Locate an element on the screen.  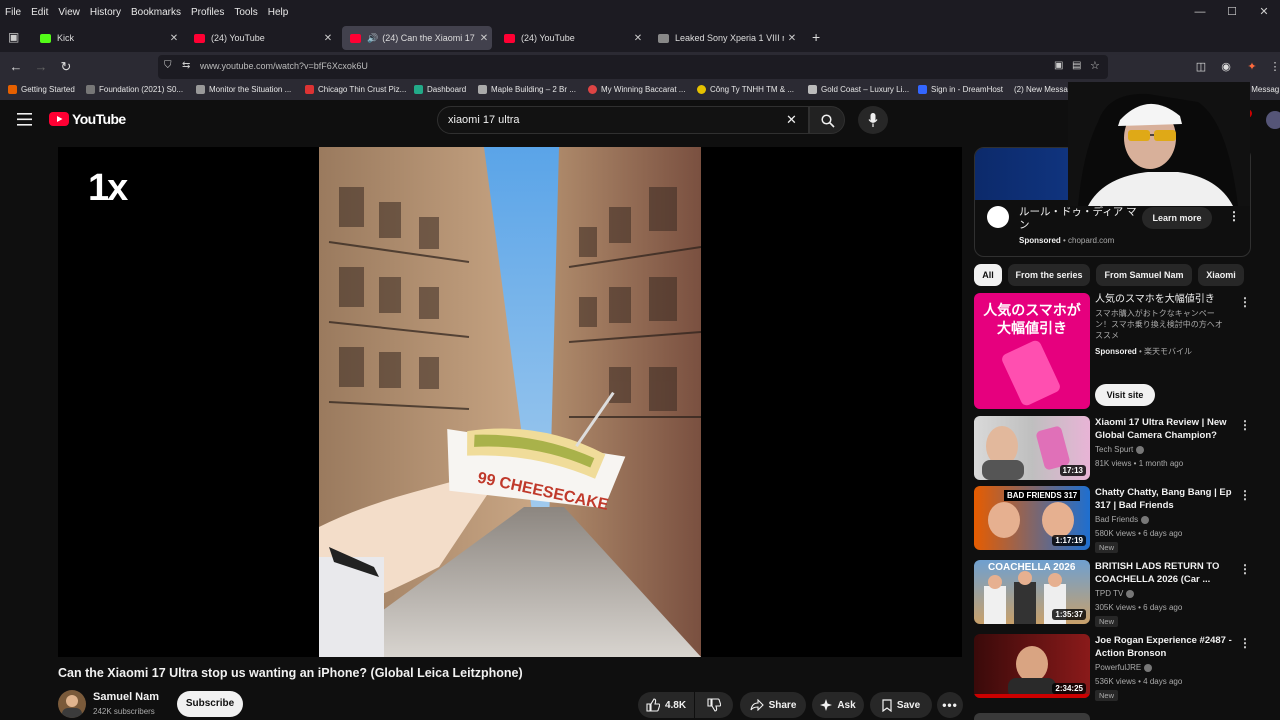
channel-name: Bad Friends is located at coordinates (1122, 519).